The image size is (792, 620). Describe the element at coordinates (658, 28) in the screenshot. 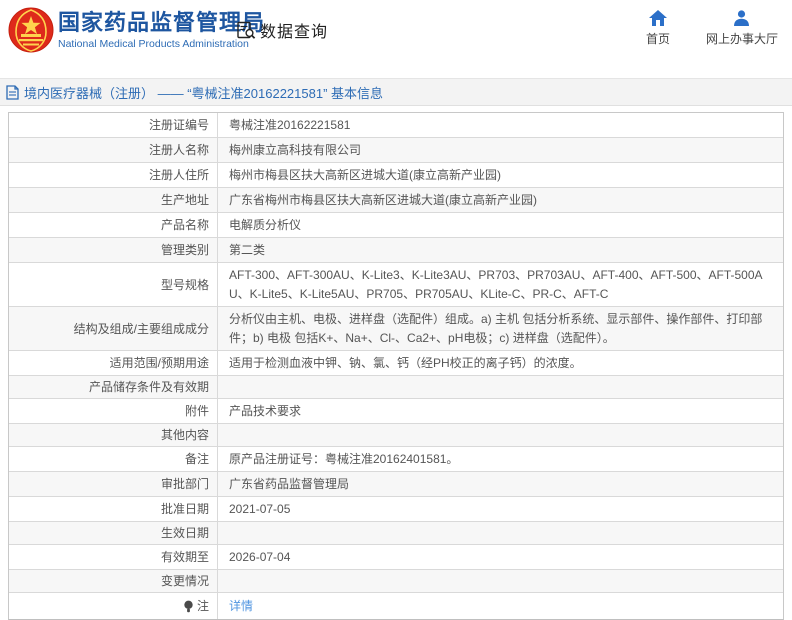

I see `nav-home: 首页` at that location.